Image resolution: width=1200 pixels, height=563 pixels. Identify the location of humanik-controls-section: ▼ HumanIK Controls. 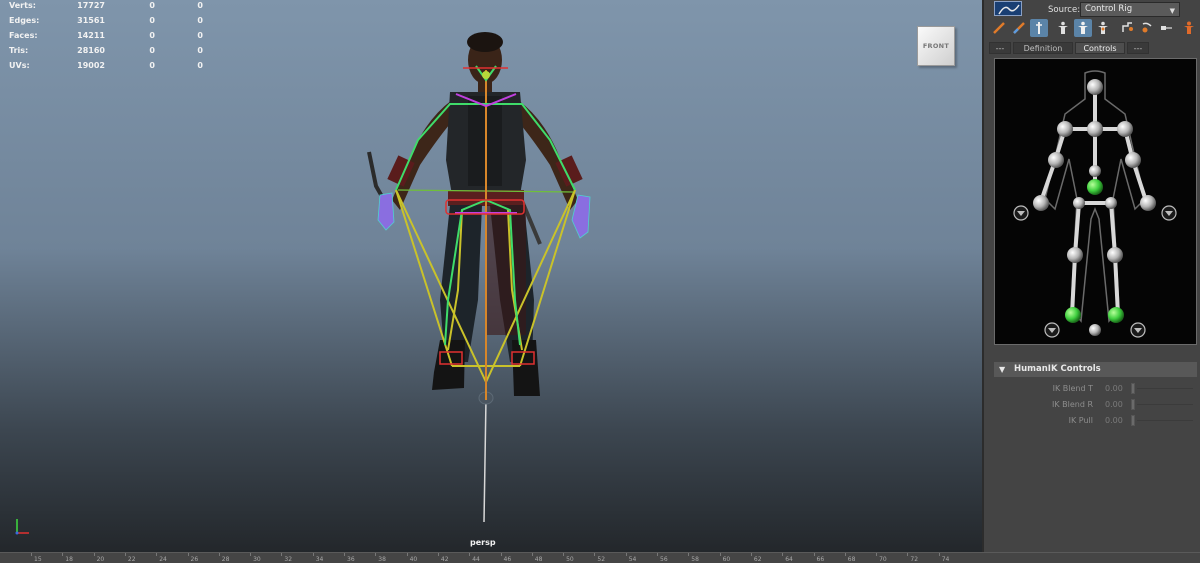
(1095, 369).